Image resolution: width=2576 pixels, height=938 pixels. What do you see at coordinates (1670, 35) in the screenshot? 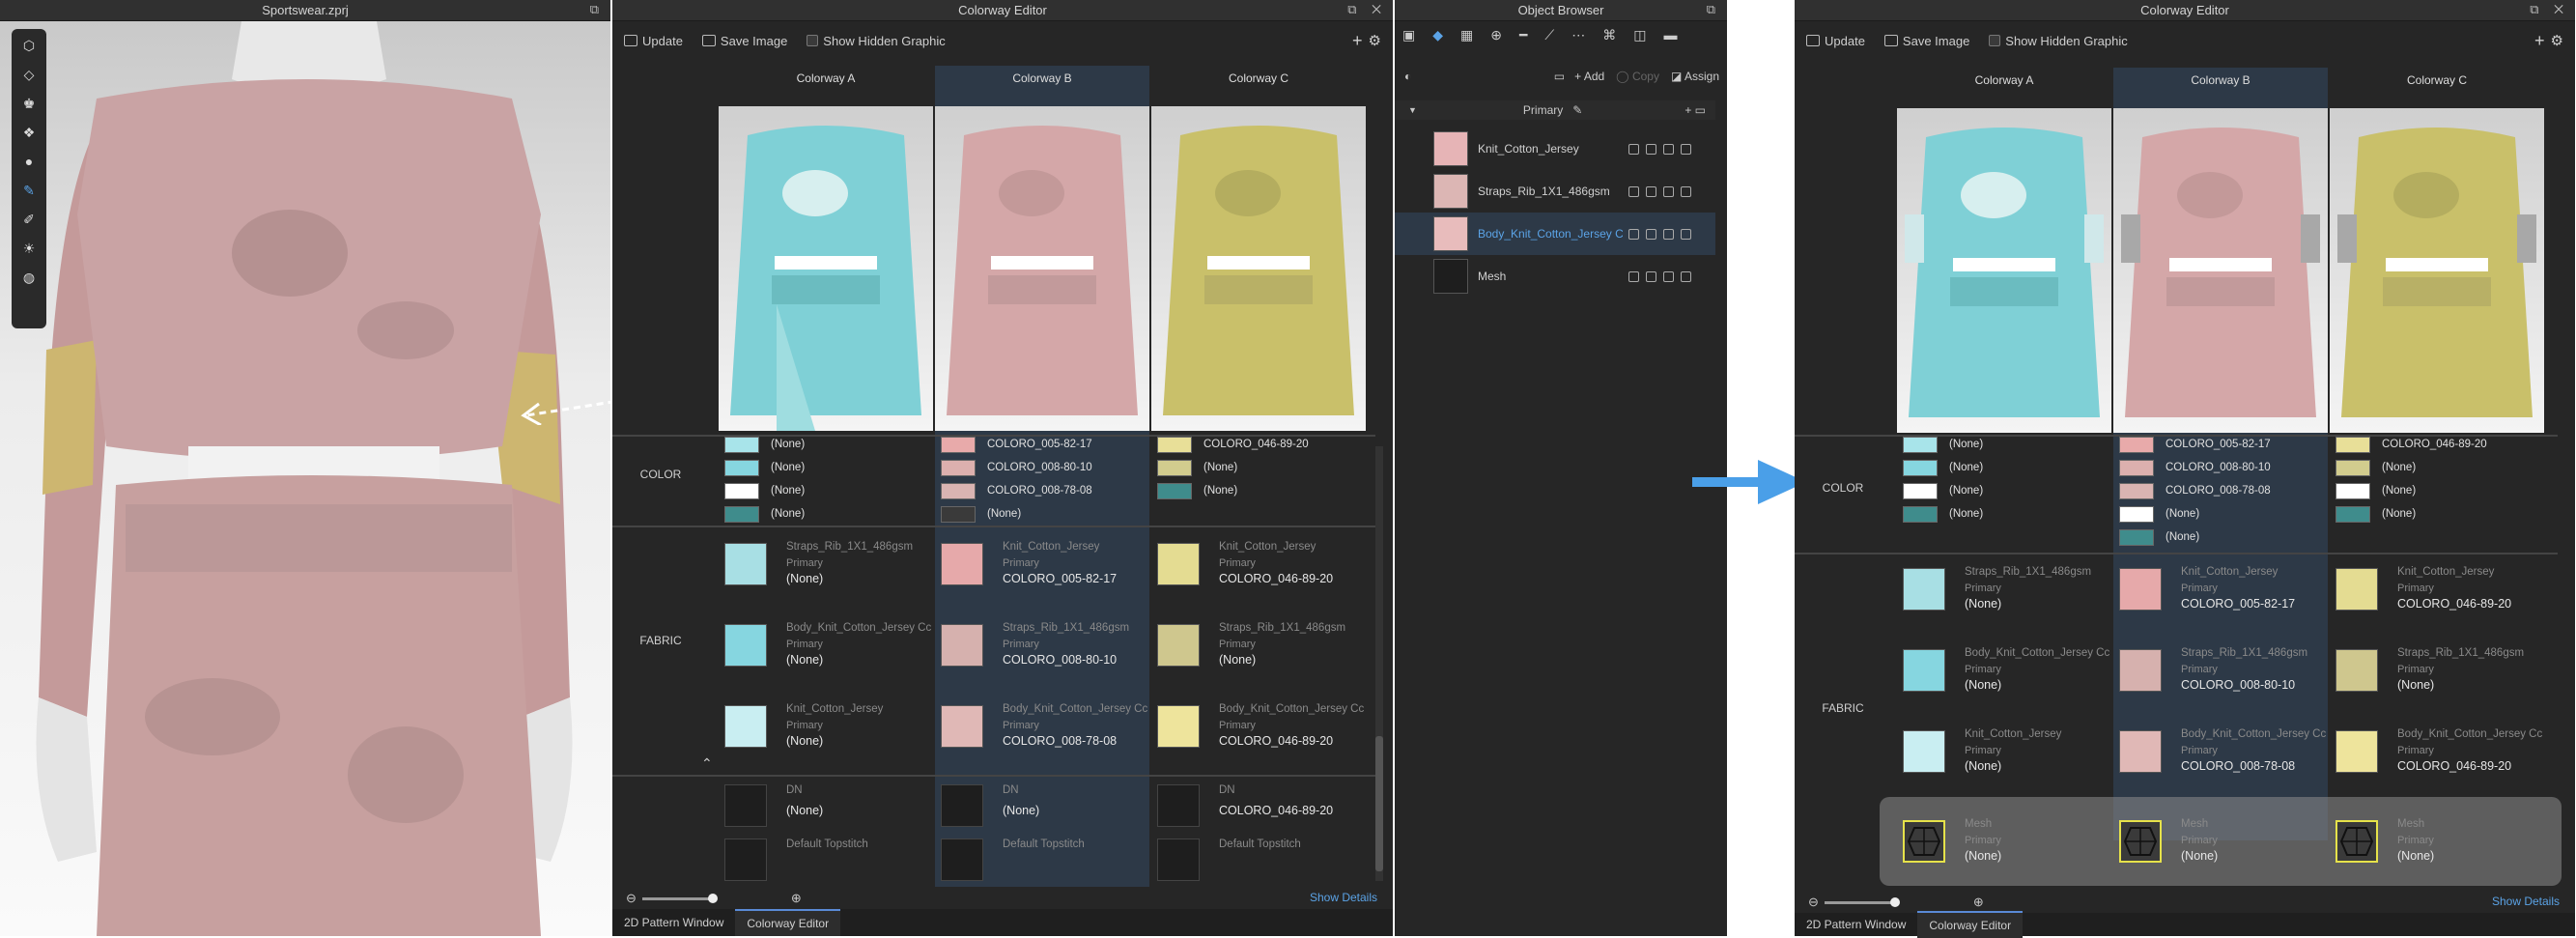
I see `more-icon: ▬` at bounding box center [1670, 35].